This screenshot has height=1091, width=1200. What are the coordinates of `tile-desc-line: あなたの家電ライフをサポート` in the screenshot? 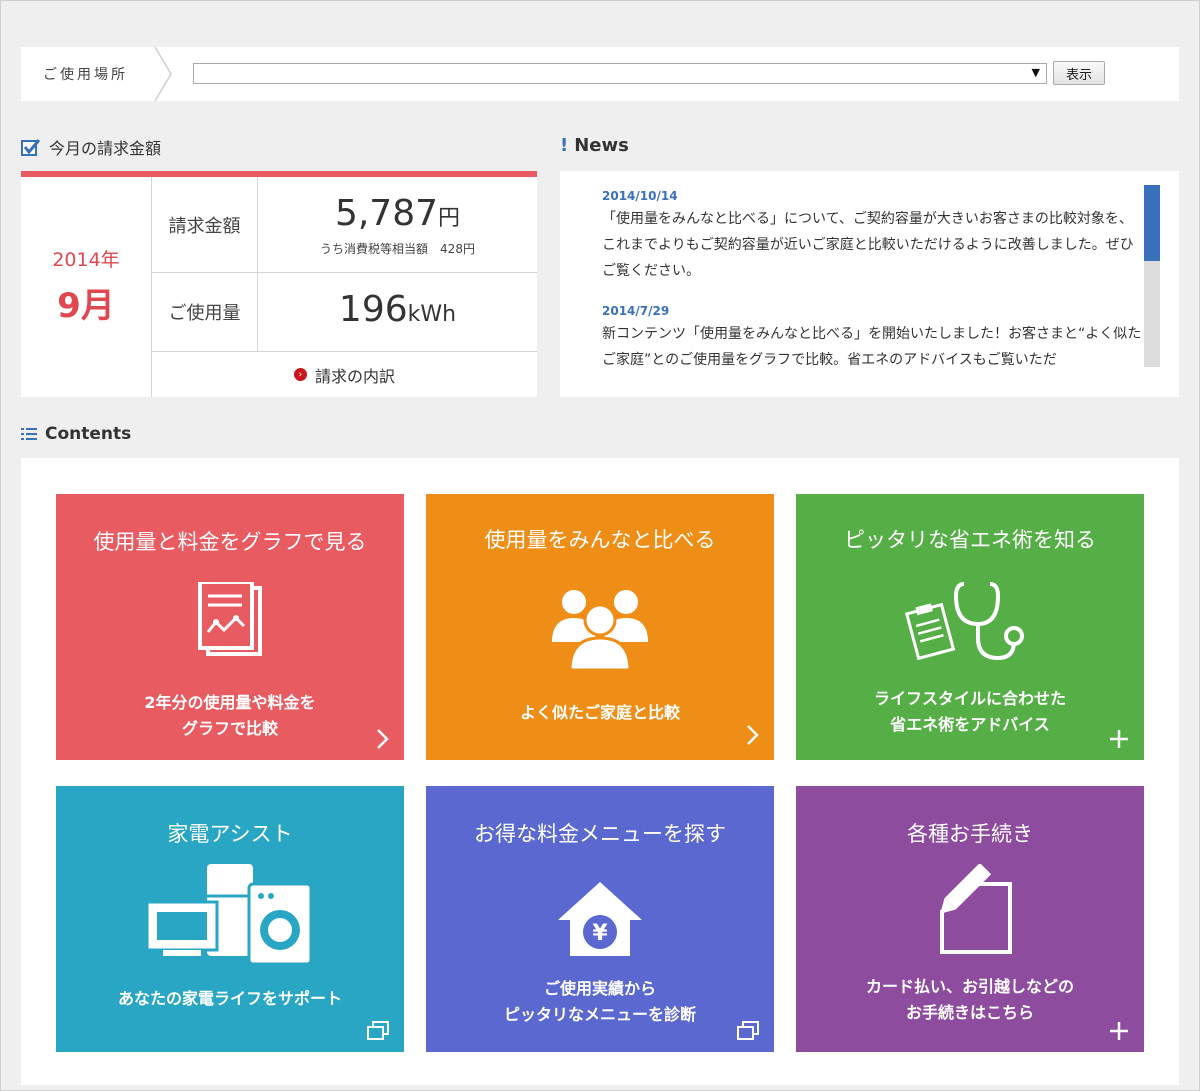 It's located at (229, 998).